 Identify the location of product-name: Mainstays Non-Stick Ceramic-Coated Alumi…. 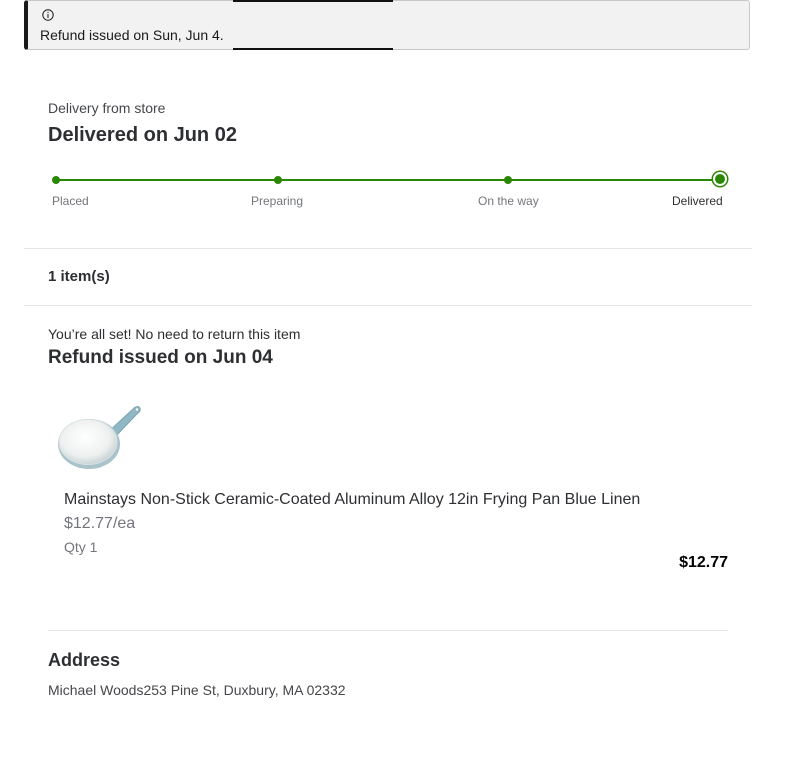
(352, 500).